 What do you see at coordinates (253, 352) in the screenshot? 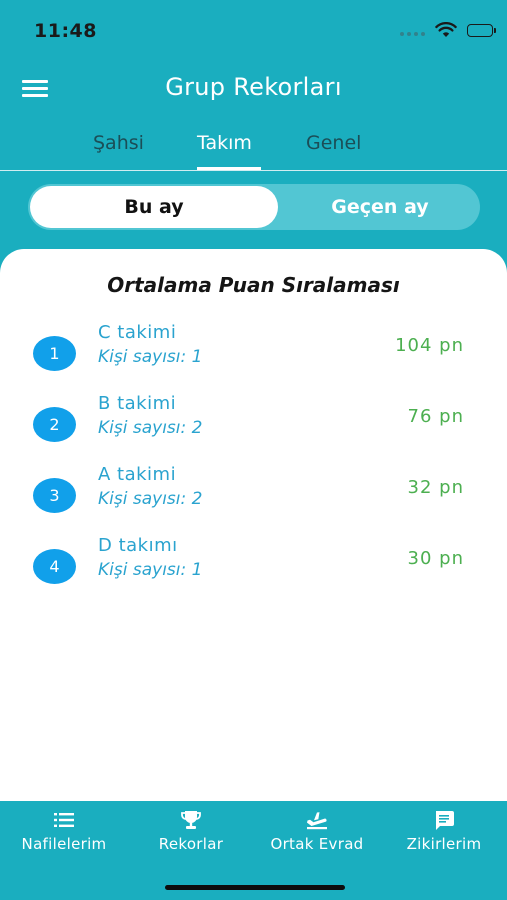
I see `ranking-row: 1 C takimi Kişi sayısı: 1 104 pn` at bounding box center [253, 352].